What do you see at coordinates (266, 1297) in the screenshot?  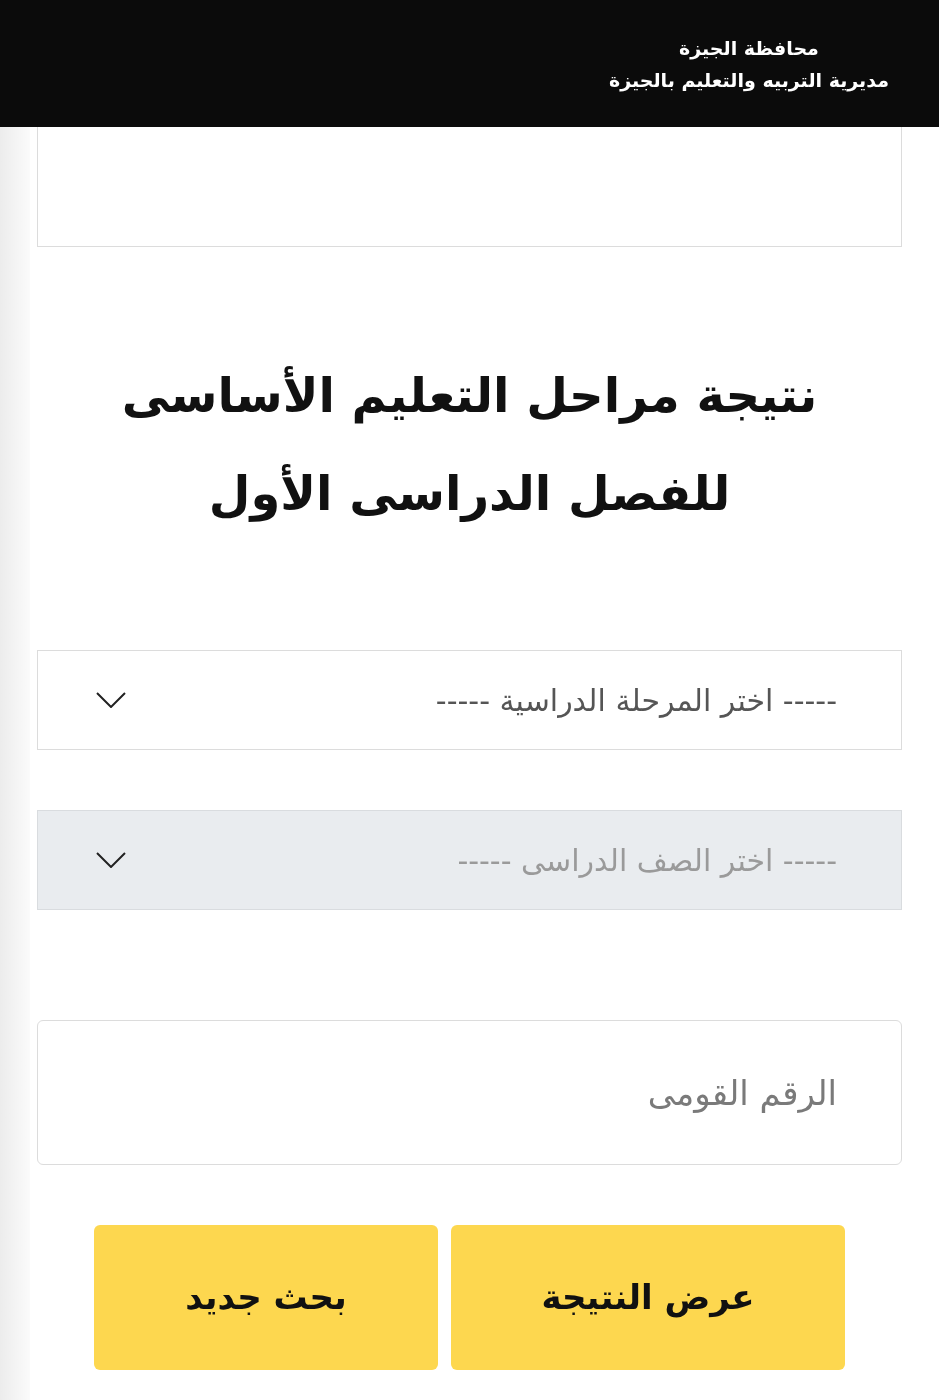 I see `new-search-button: بحث جديد` at bounding box center [266, 1297].